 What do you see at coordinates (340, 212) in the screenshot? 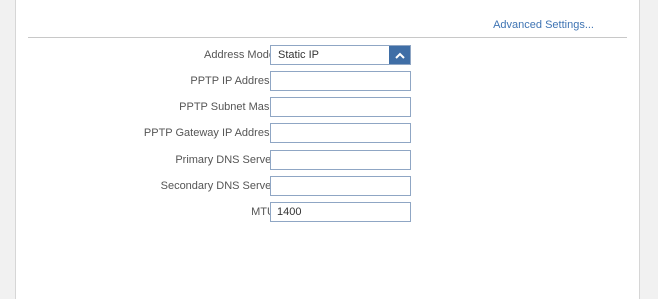
I see `mtu-input` at bounding box center [340, 212].